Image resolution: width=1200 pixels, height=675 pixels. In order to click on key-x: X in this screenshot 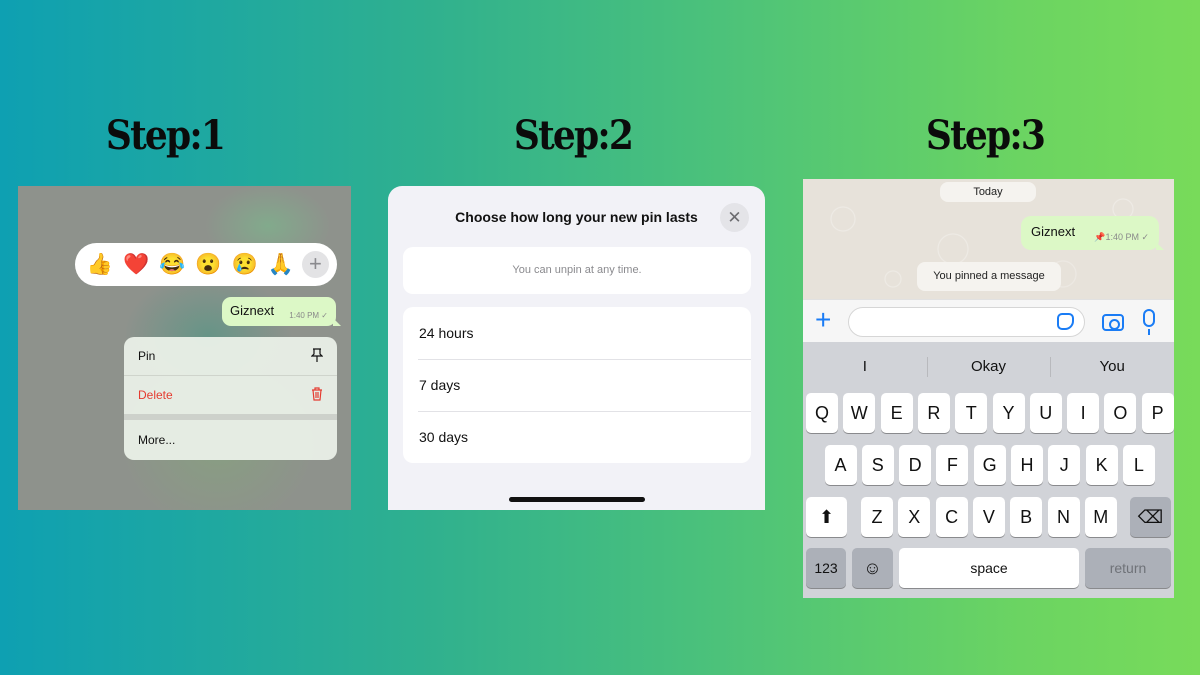, I will do `click(914, 517)`.